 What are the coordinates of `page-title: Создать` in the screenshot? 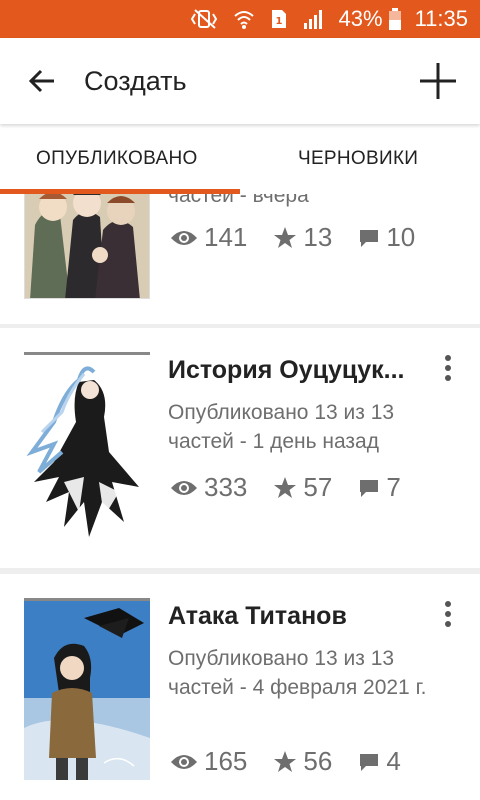 It's located at (135, 80).